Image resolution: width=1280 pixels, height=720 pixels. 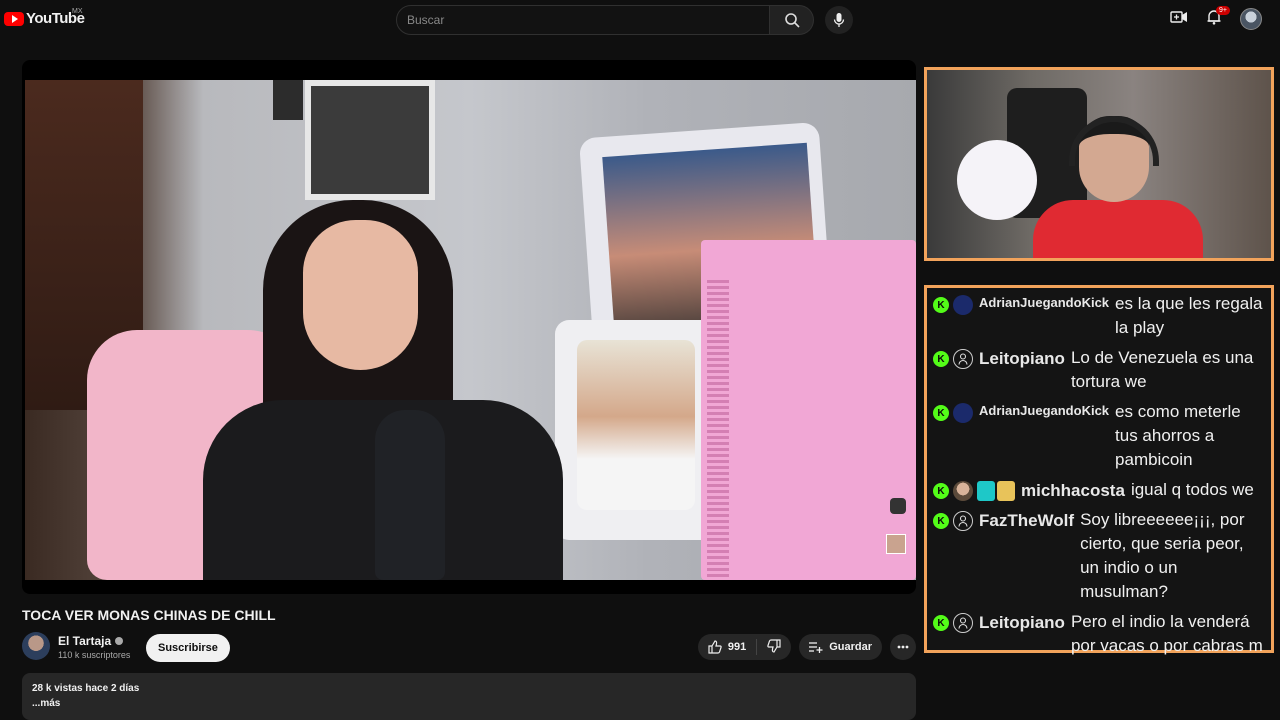 I want to click on description-more-link: ...más, so click(x=469, y=703).